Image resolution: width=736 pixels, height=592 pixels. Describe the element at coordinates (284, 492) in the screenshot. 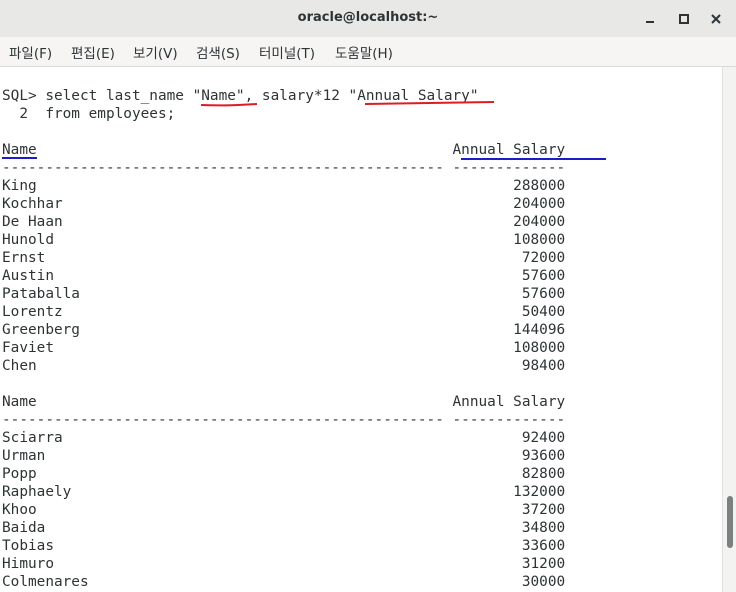

I see `result-row: Raphaely 132000` at that location.